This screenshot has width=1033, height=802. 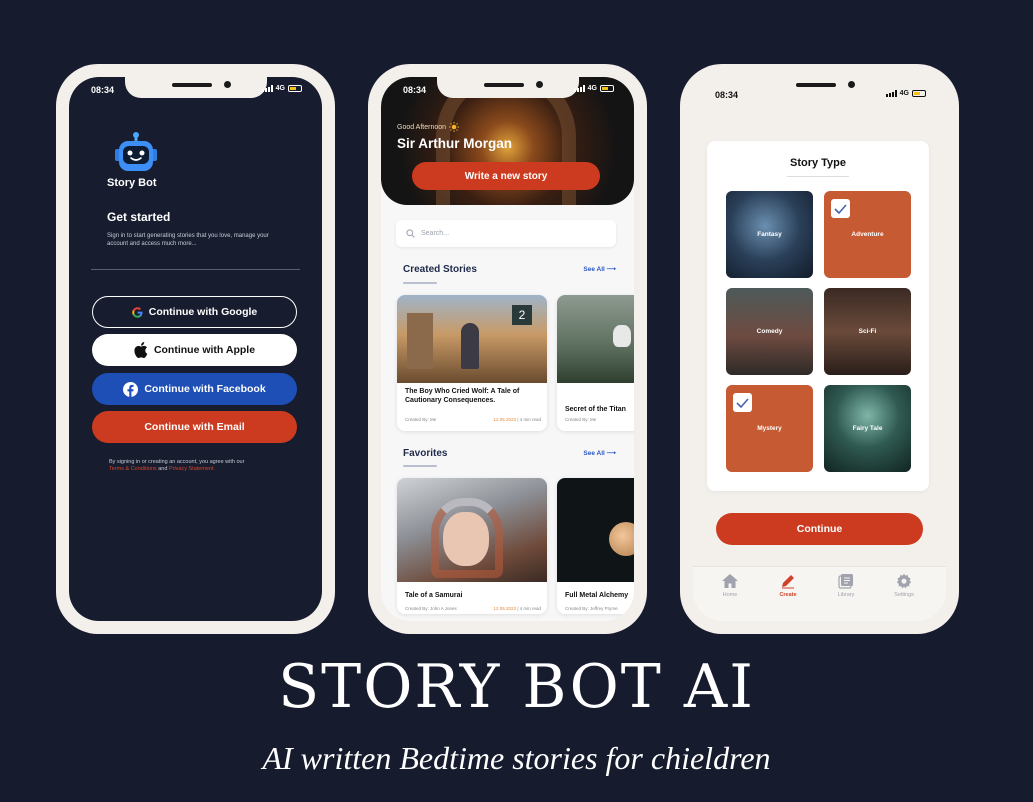 What do you see at coordinates (867, 331) in the screenshot?
I see `story-type-sci-fi: Sci-Fi` at bounding box center [867, 331].